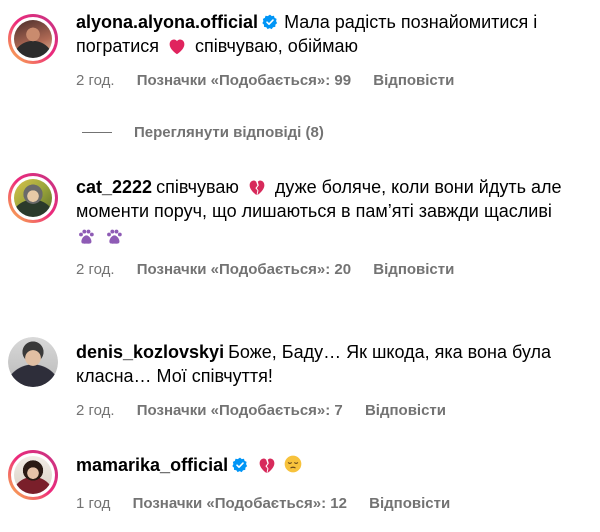  I want to click on comment-username: alyona.alyona.official, so click(167, 22).